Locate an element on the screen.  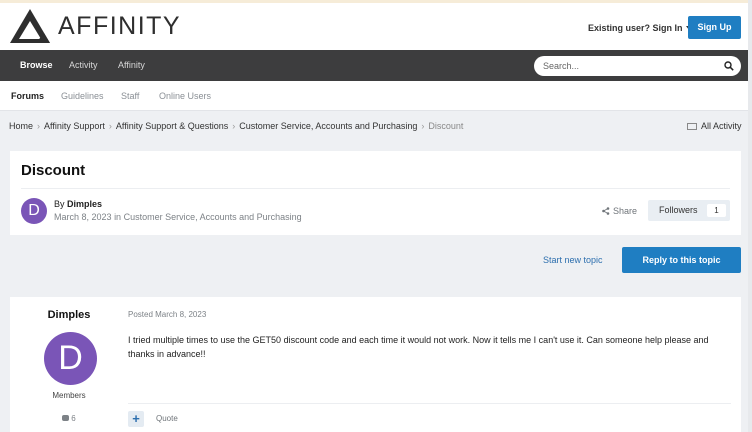
breadcrumb-affinity-support: Affinity Support is located at coordinates (74, 126).